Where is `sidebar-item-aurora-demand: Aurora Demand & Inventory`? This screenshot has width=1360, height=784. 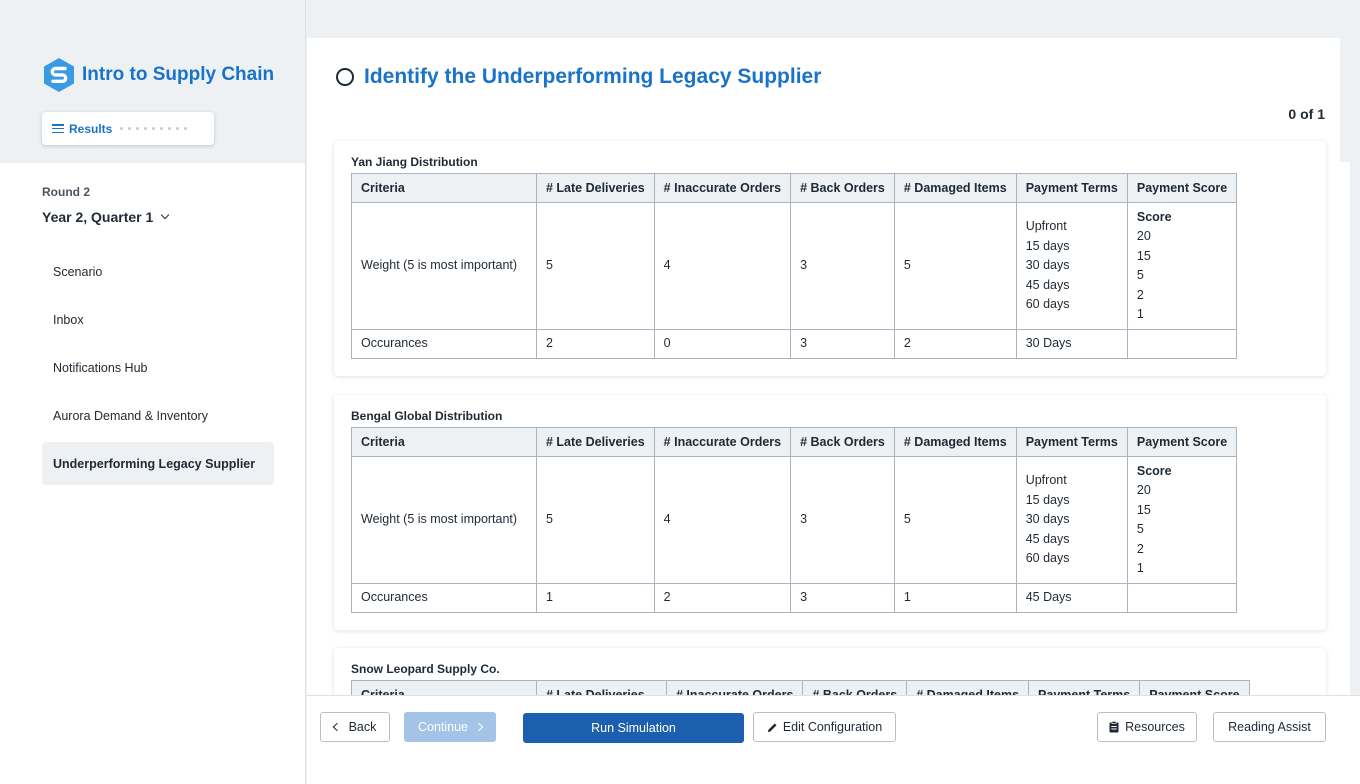
sidebar-item-aurora-demand: Aurora Demand & Inventory is located at coordinates (158, 415).